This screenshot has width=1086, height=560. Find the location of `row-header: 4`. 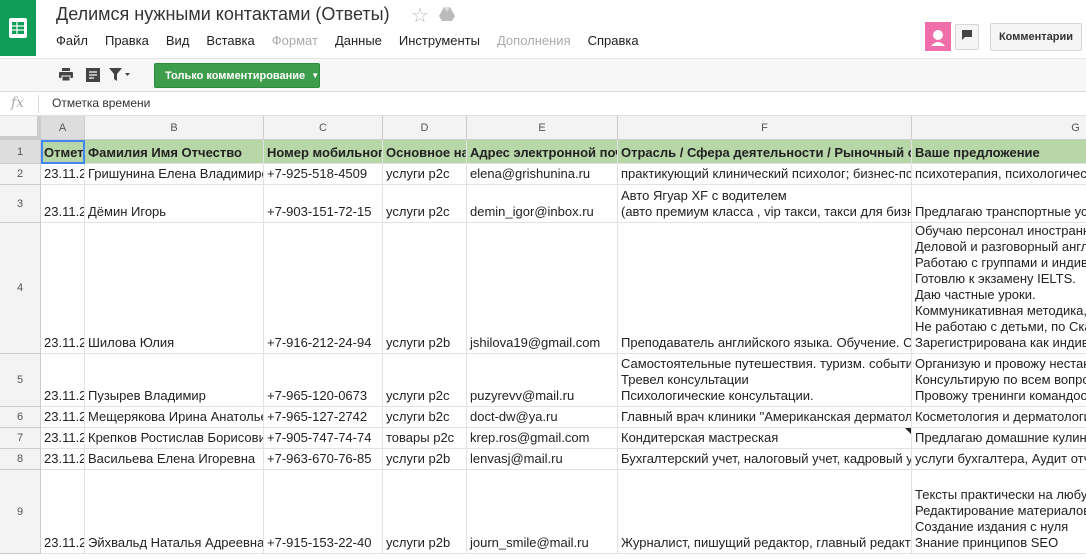

row-header: 4 is located at coordinates (20, 288).